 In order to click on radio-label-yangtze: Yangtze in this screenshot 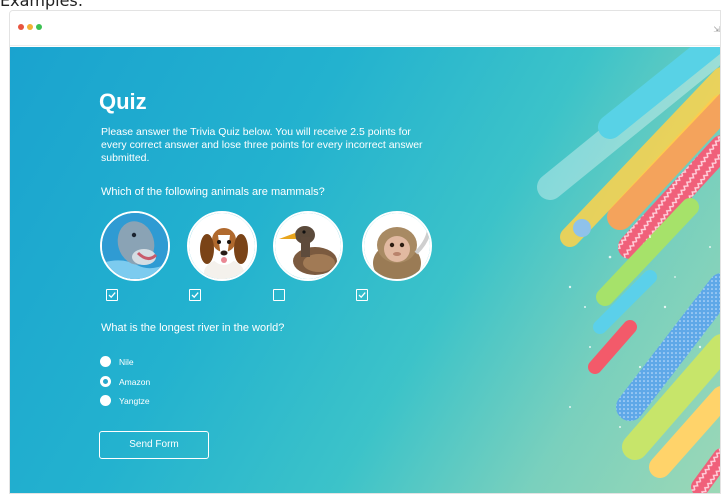, I will do `click(134, 401)`.